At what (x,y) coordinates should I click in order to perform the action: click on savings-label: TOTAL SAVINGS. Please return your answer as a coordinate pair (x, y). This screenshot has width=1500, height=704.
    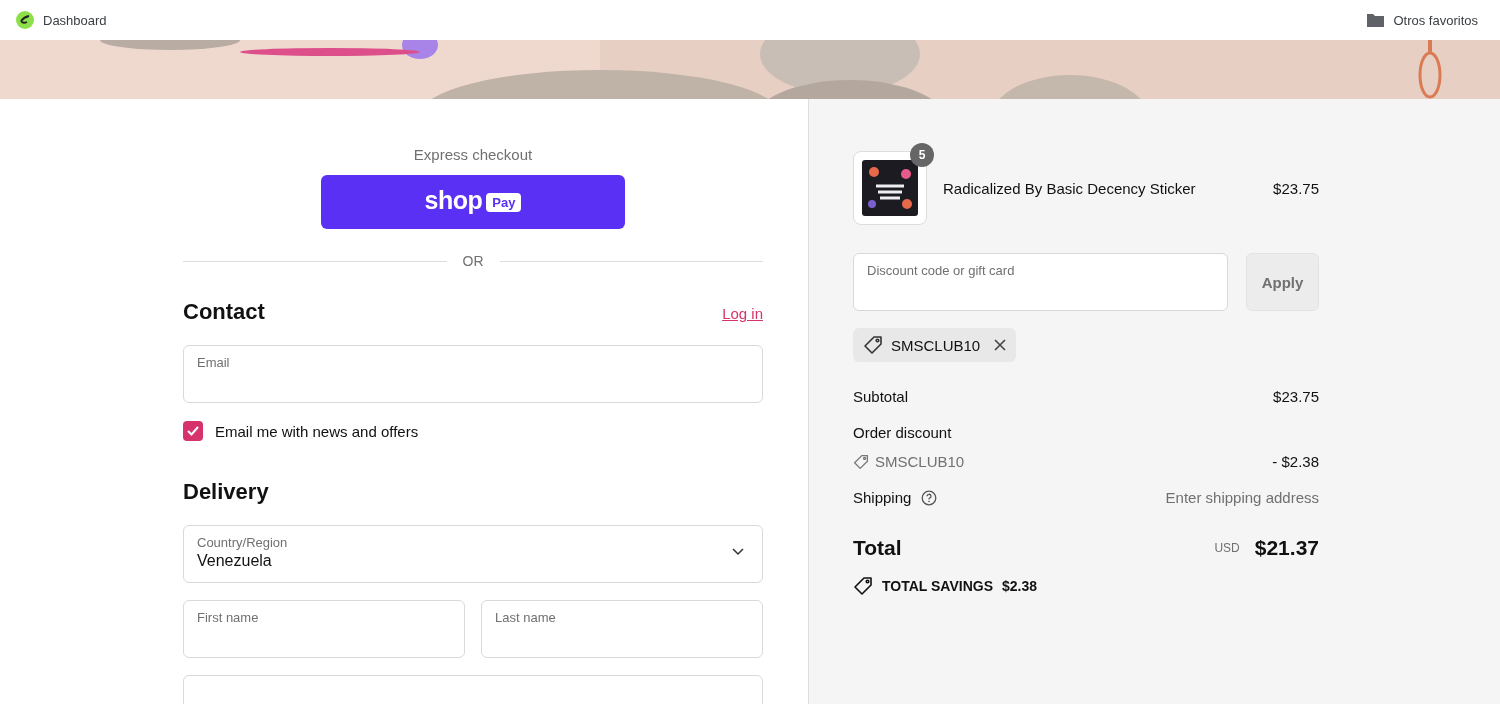
    Looking at the image, I should click on (937, 586).